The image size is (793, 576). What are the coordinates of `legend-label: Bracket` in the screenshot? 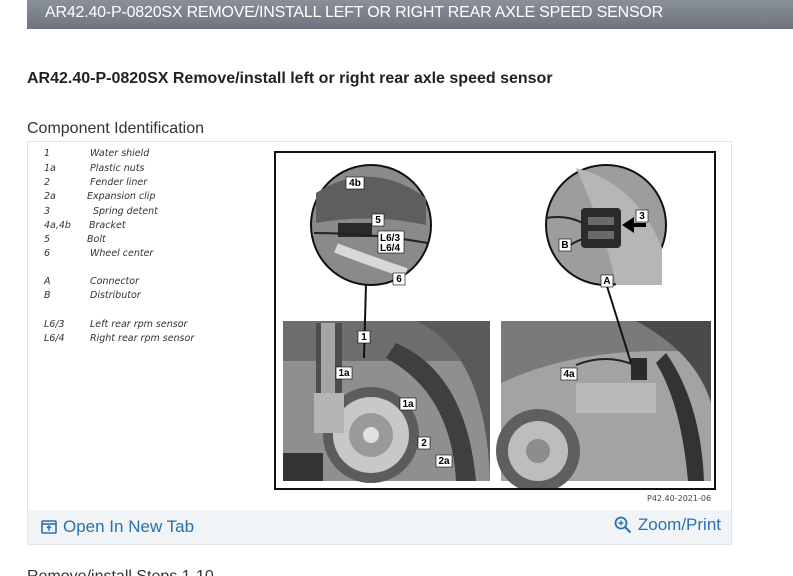 It's located at (107, 225).